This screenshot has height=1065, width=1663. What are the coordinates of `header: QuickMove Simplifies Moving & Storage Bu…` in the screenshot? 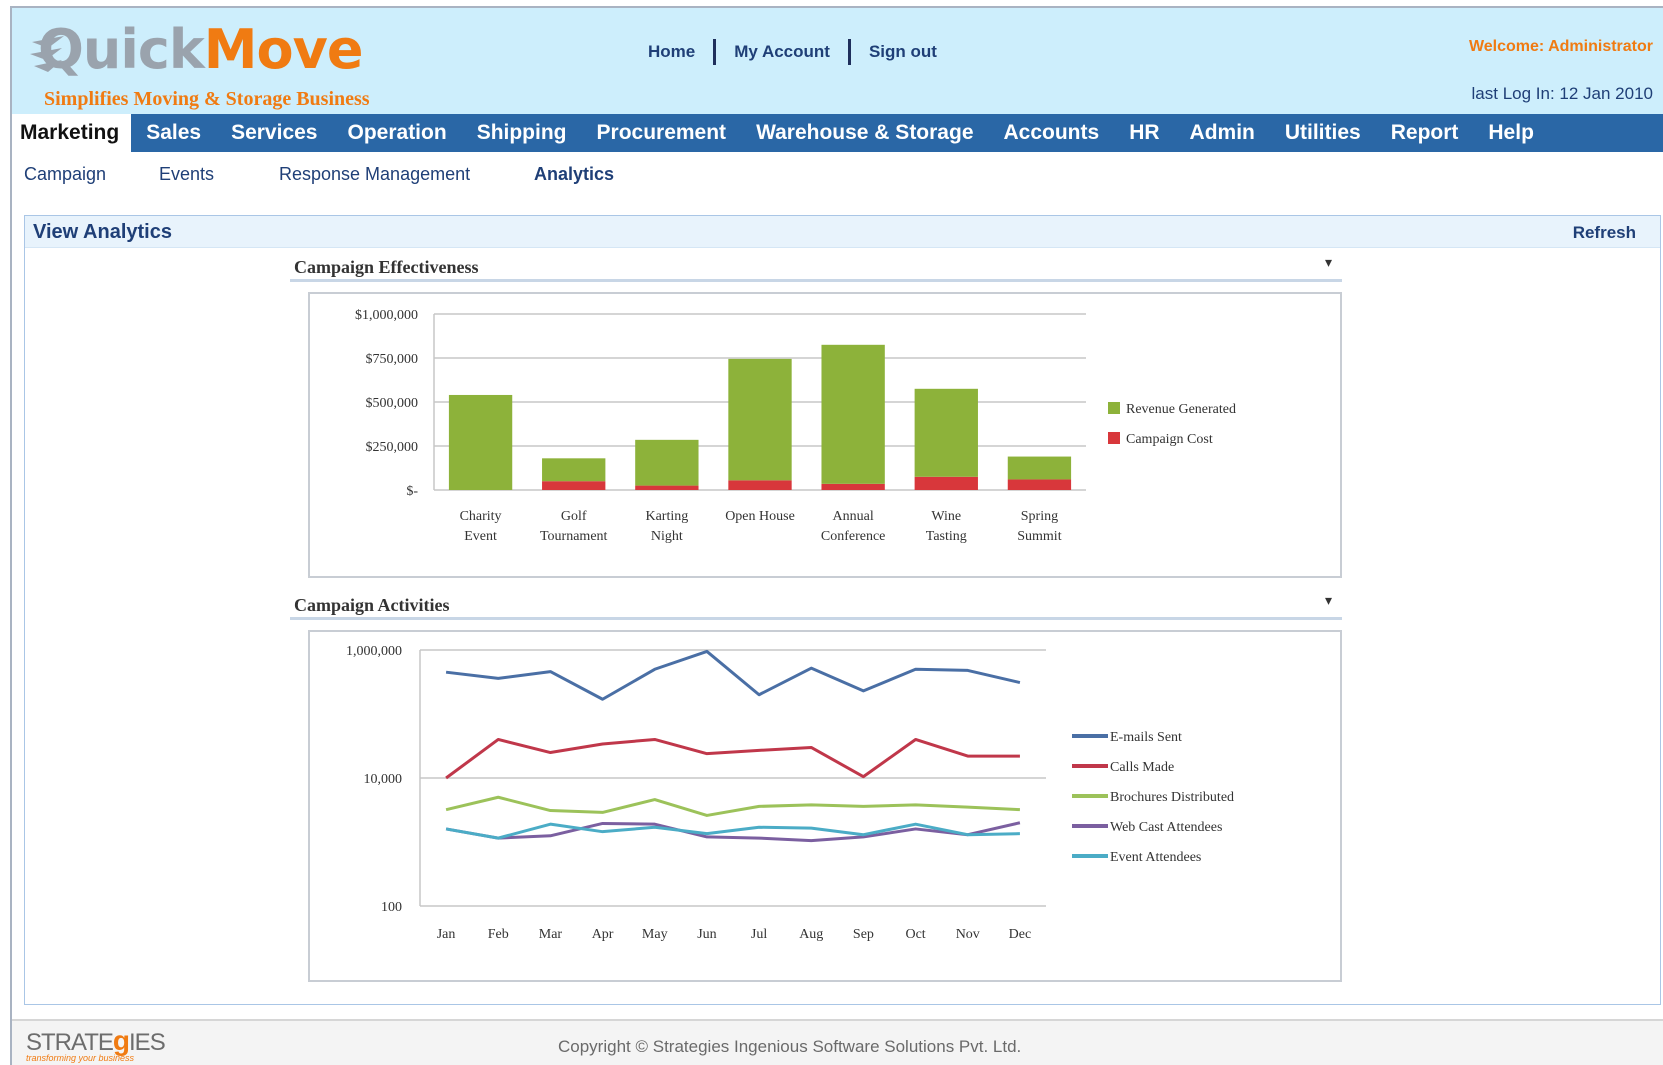 It's located at (837, 61).